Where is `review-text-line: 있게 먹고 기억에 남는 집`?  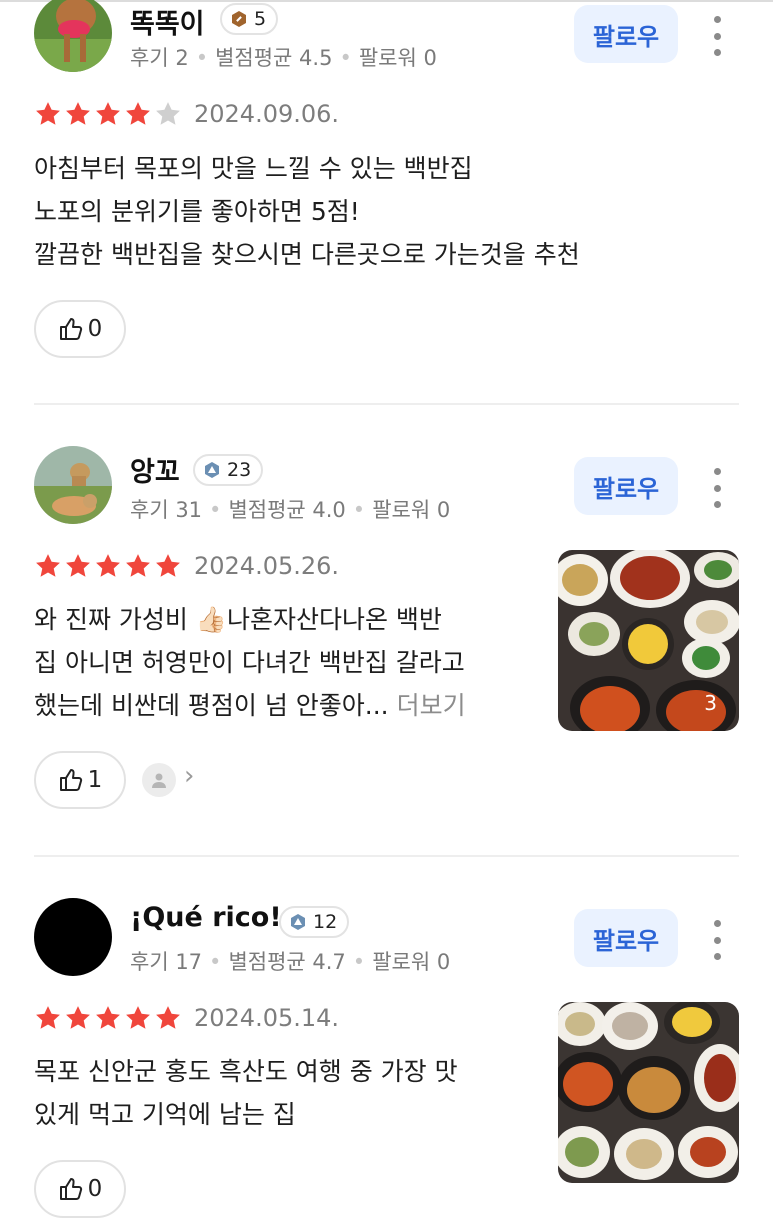 review-text-line: 있게 먹고 기억에 남는 집 is located at coordinates (165, 1114).